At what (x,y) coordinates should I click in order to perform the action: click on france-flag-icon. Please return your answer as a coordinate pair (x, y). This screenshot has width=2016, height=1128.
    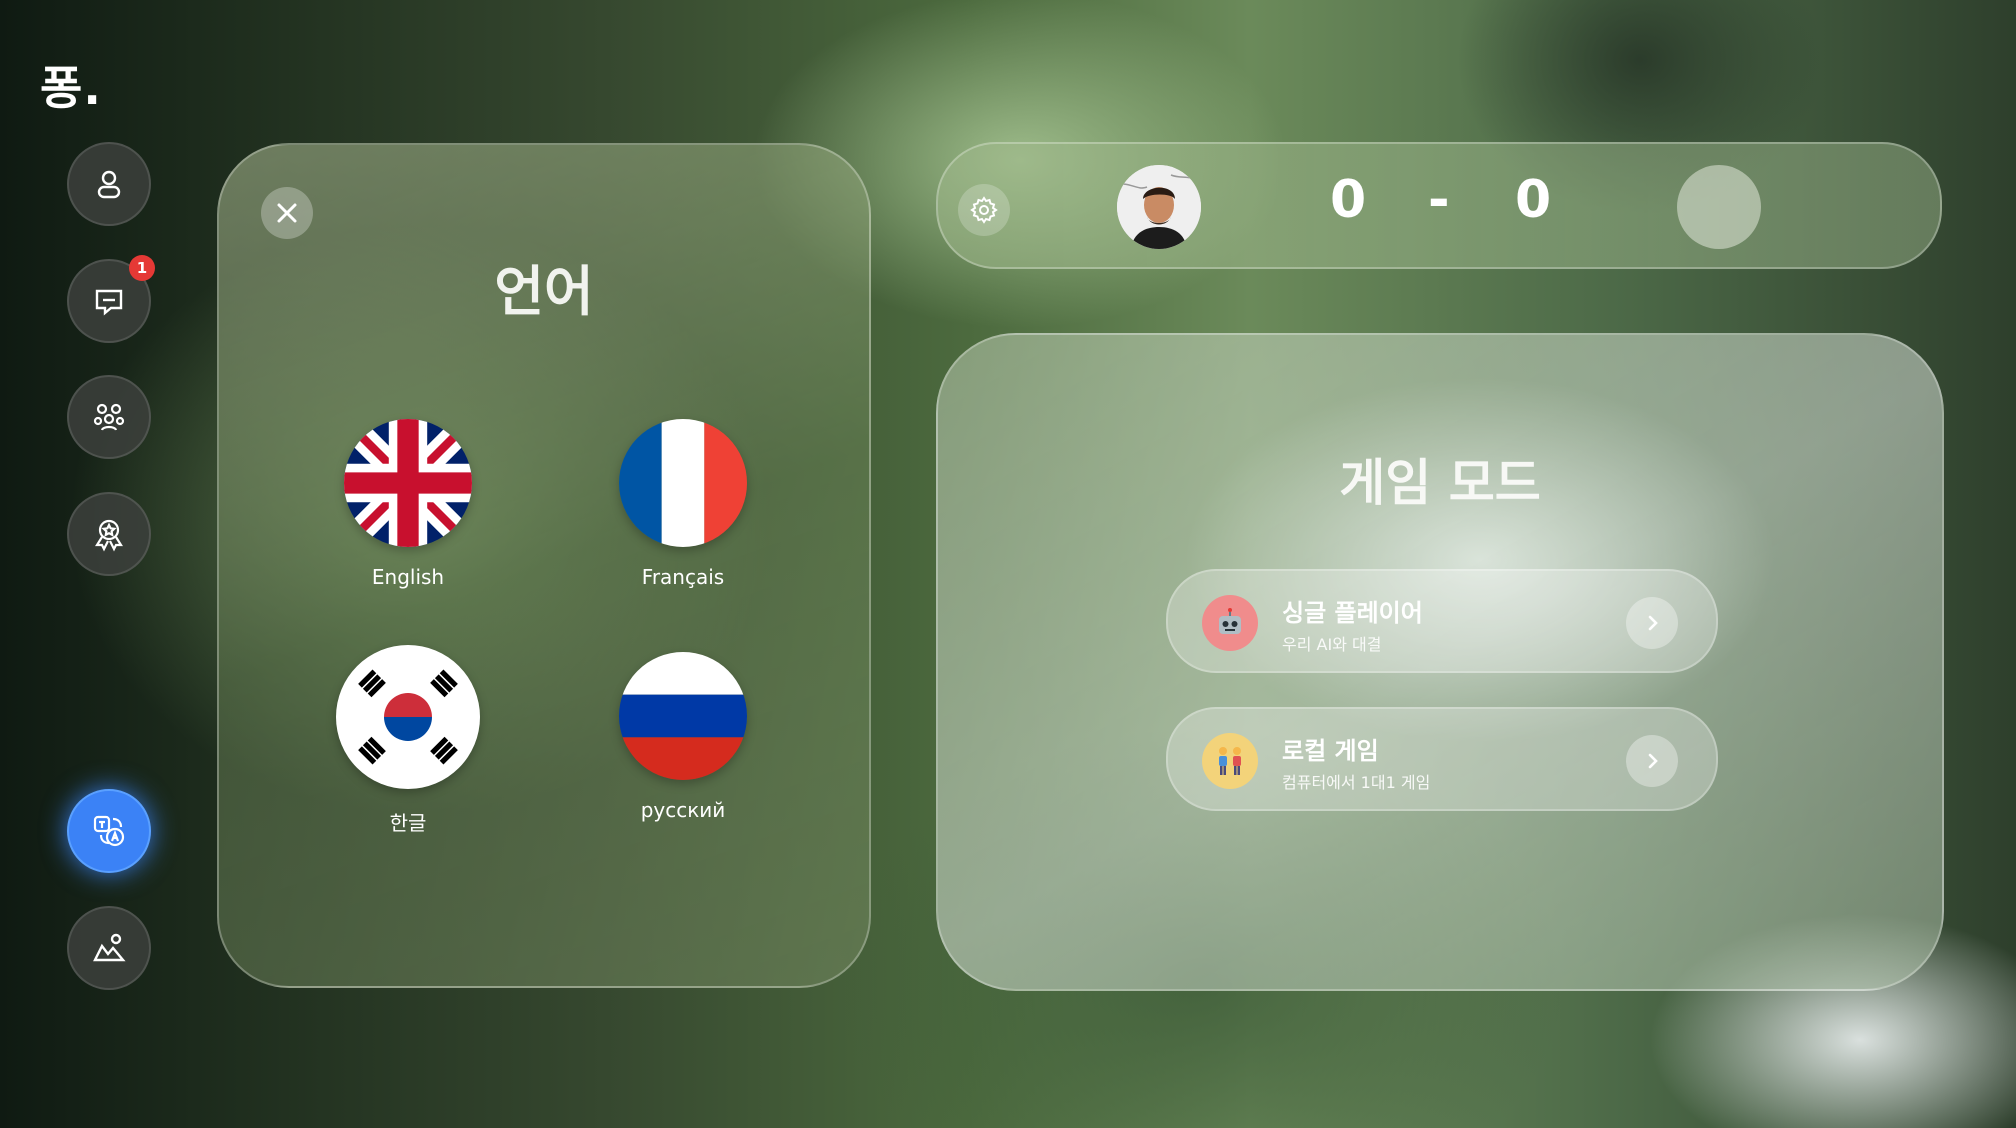
    Looking at the image, I should click on (683, 483).